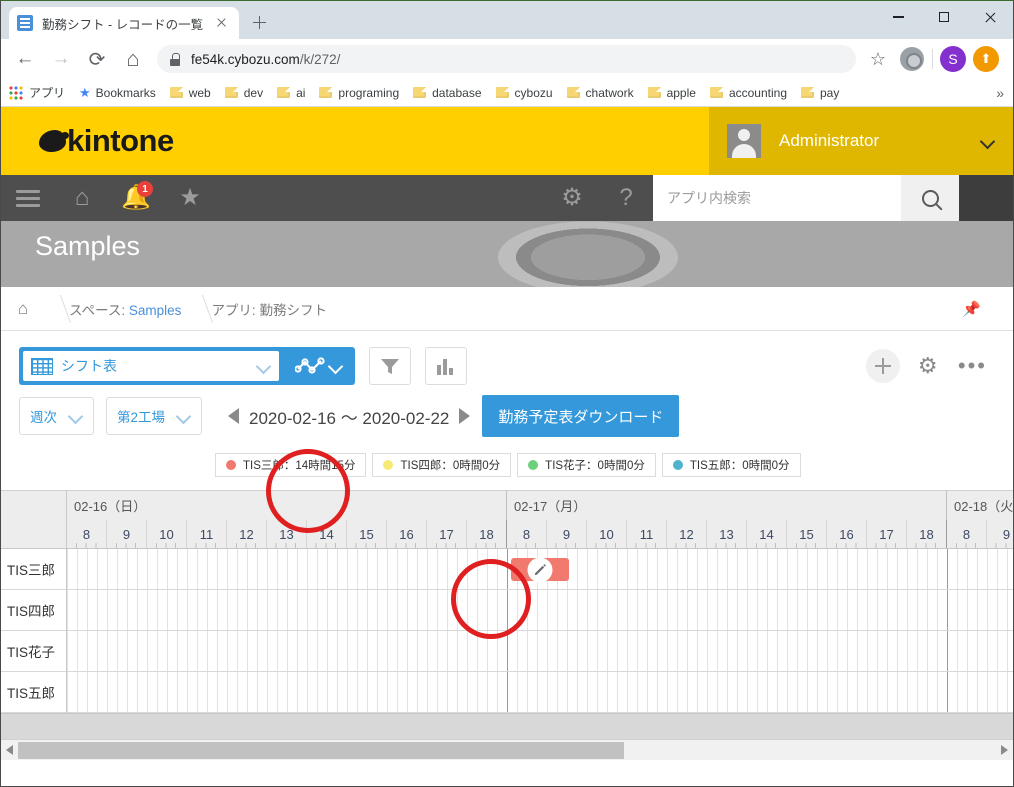  Describe the element at coordinates (291, 93) in the screenshot. I see `bookmark-ai: ai` at that location.